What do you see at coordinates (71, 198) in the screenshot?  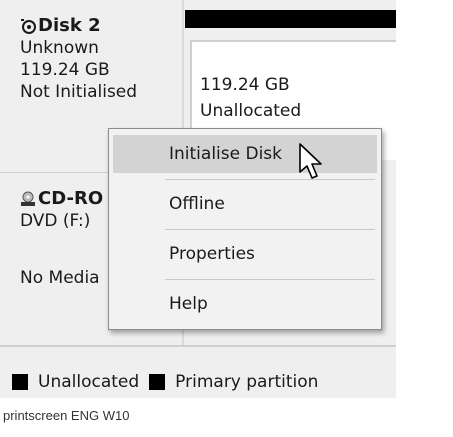 I see `cdrom-title: CD-RO` at bounding box center [71, 198].